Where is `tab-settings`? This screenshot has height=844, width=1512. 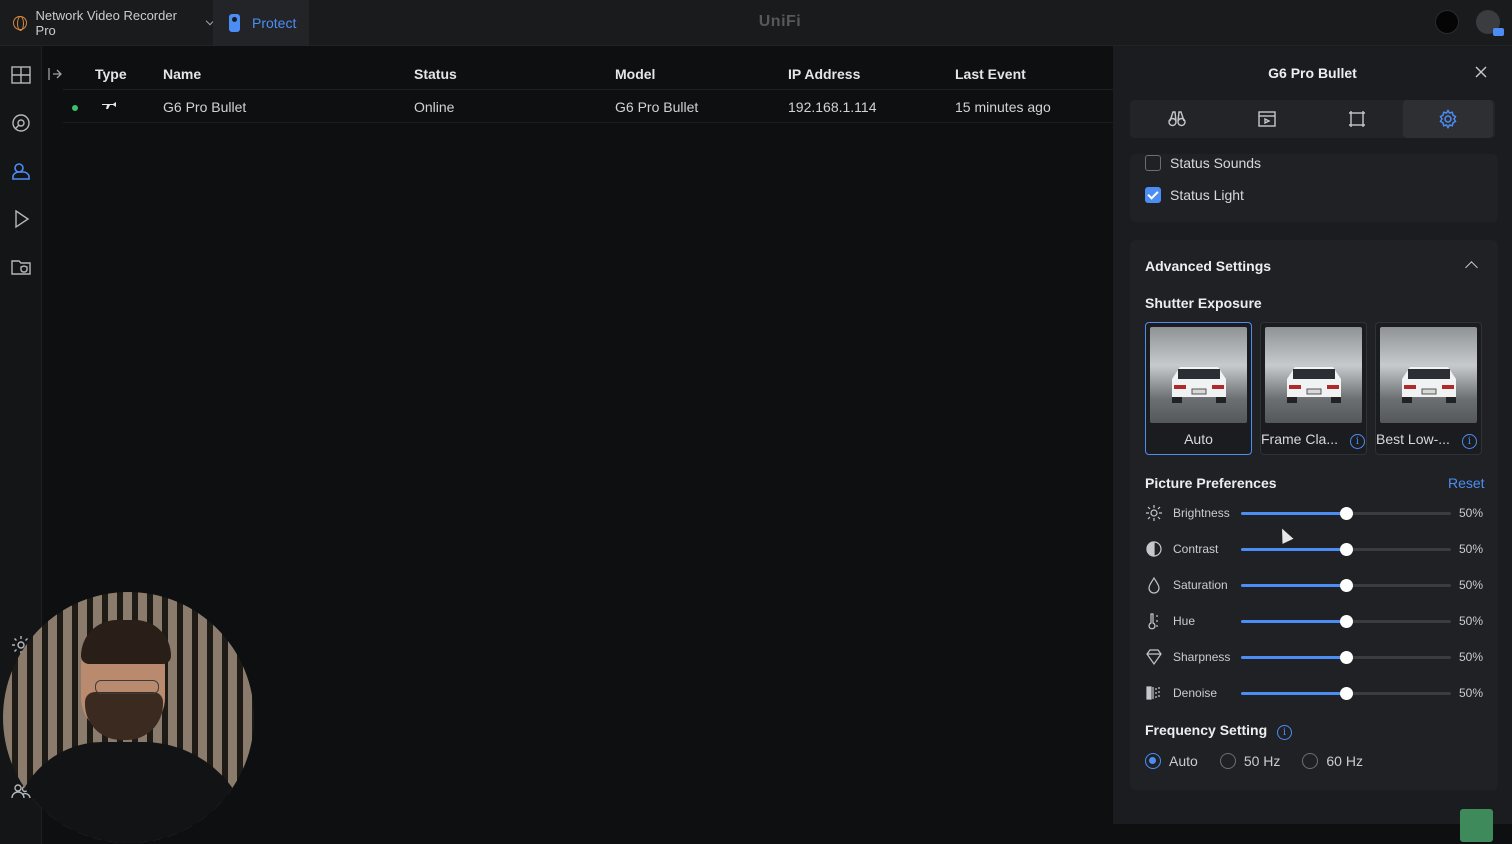
tab-settings is located at coordinates (1448, 119).